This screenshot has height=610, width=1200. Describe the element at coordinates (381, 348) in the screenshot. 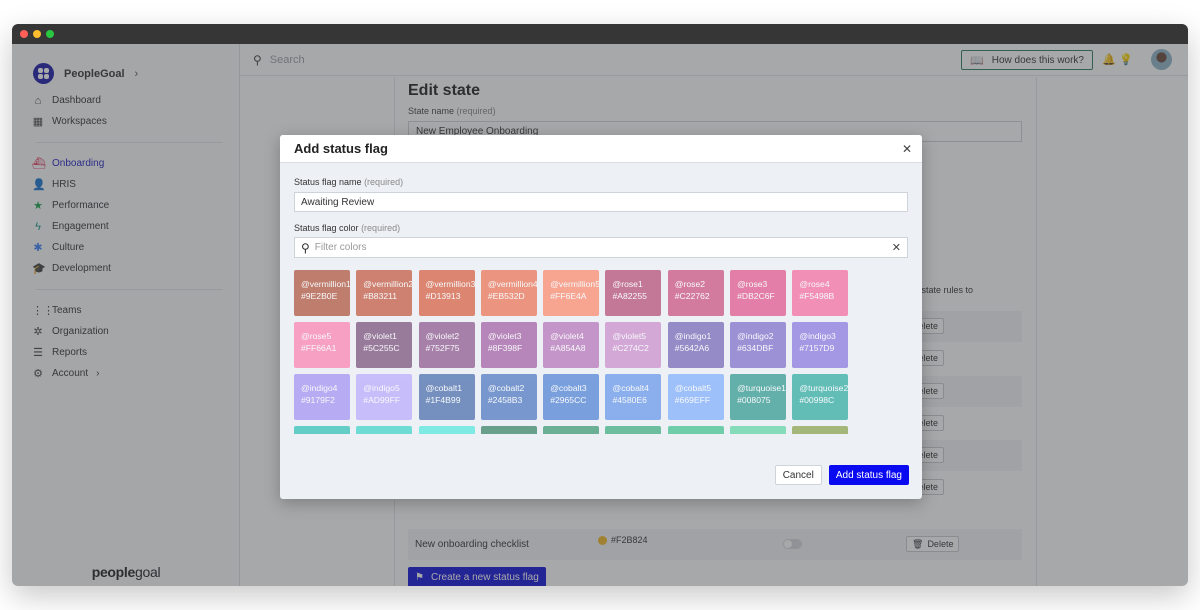

I see `swatch-hex: #5C255C` at that location.